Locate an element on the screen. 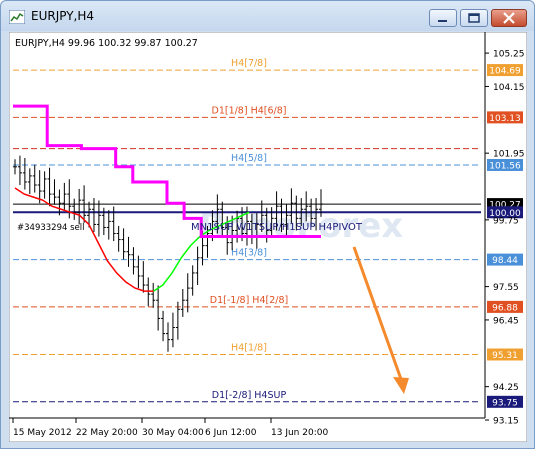  order-label: #34933294 sell is located at coordinates (50, 228).